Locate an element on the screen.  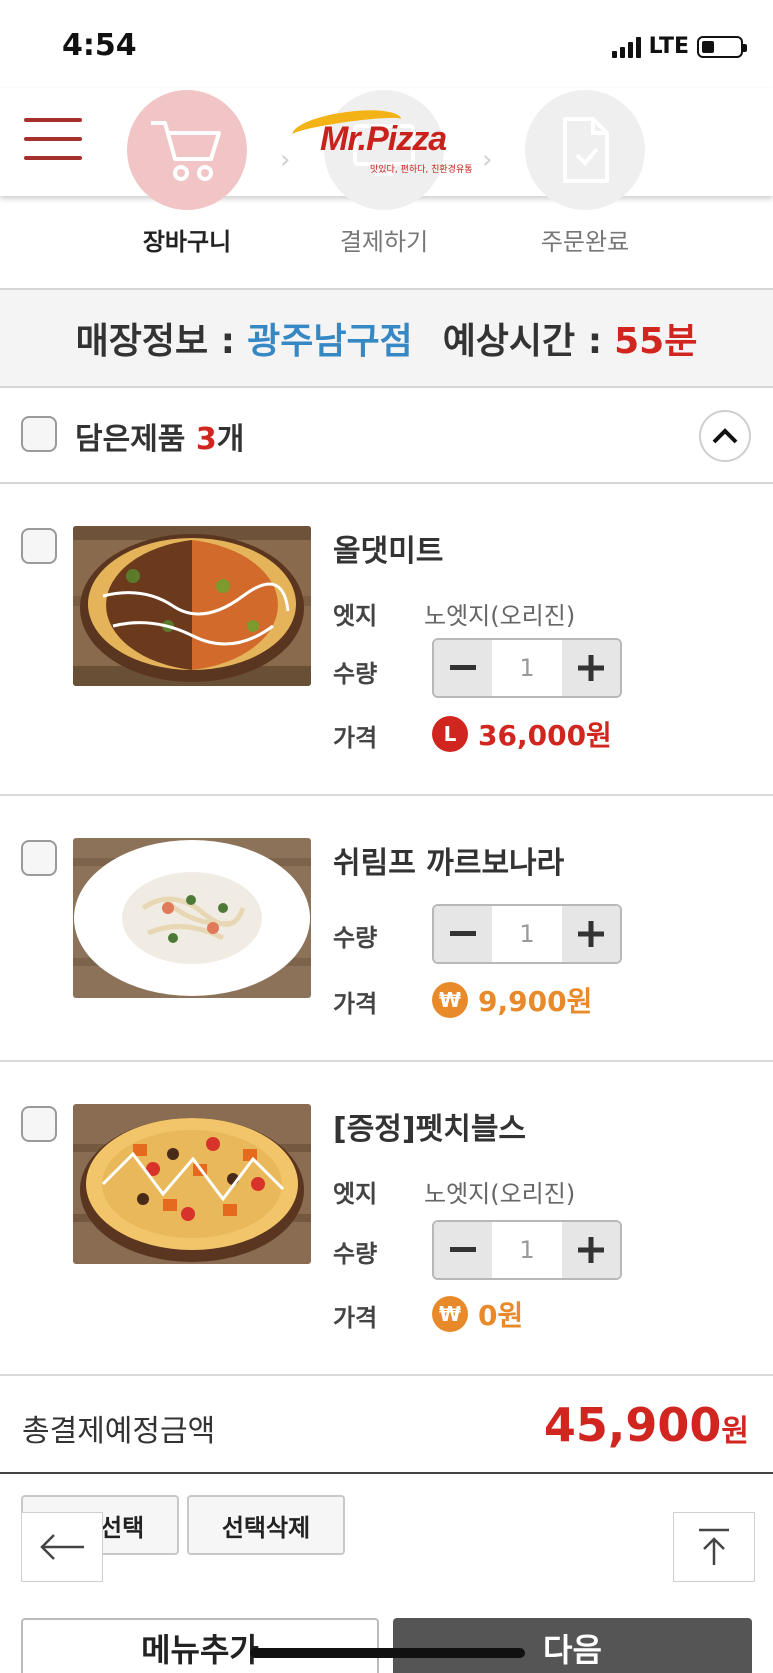
chevron-up-icon is located at coordinates (725, 436).